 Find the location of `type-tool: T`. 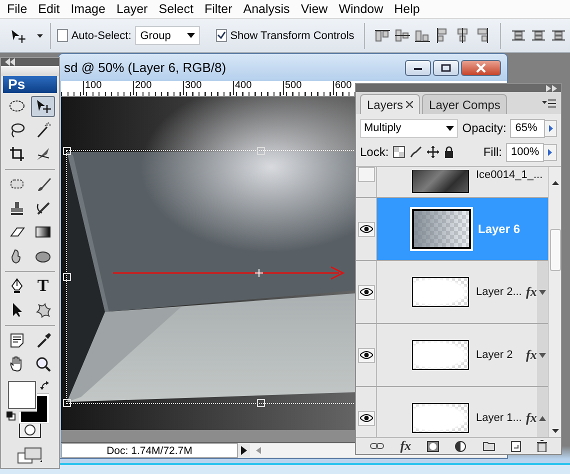

type-tool: T is located at coordinates (43, 286).